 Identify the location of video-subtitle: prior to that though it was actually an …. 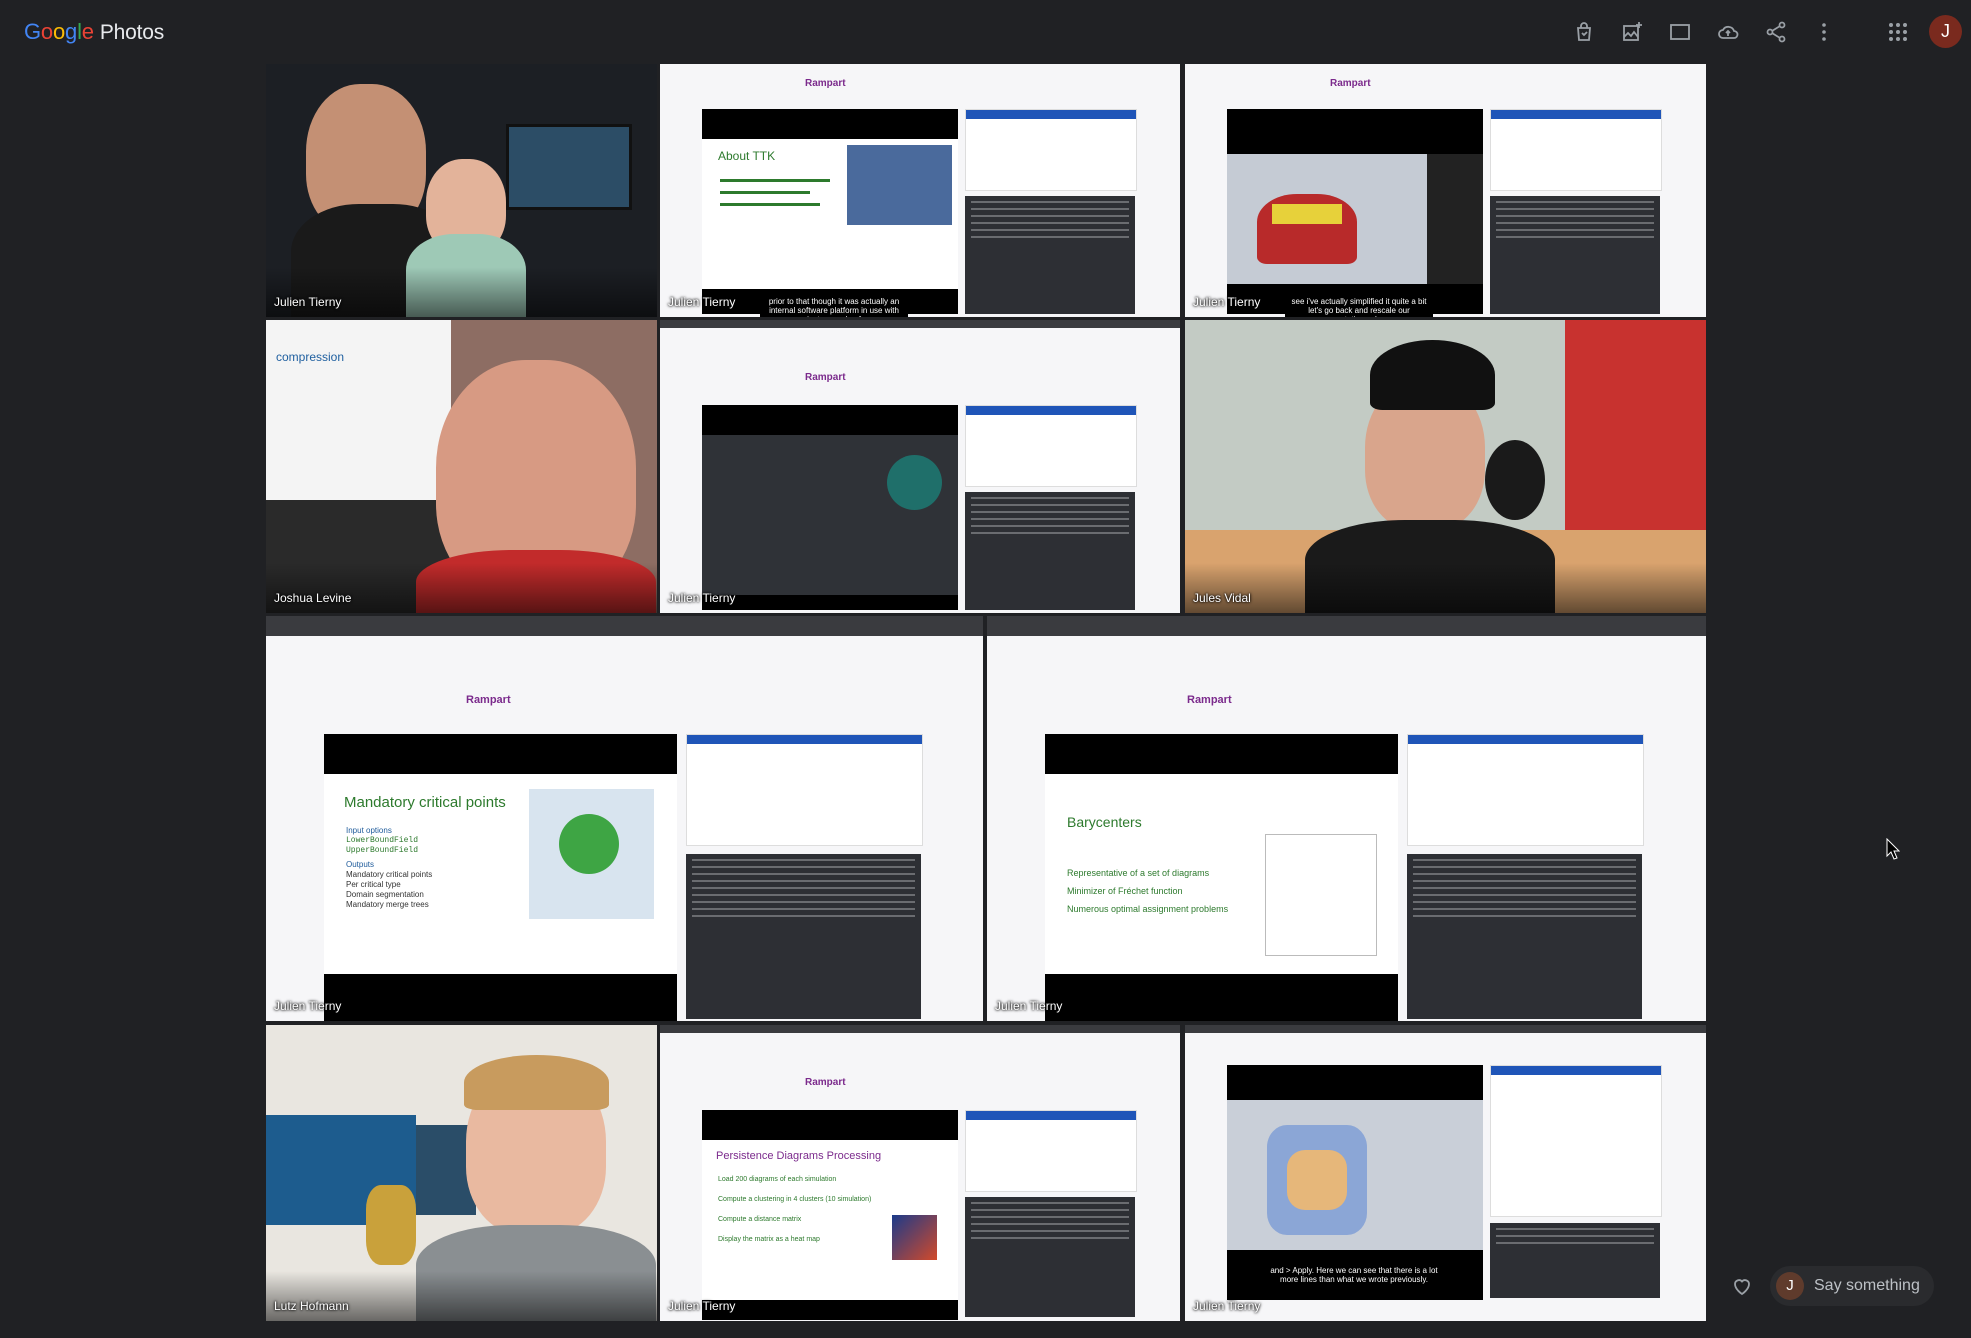
(834, 306).